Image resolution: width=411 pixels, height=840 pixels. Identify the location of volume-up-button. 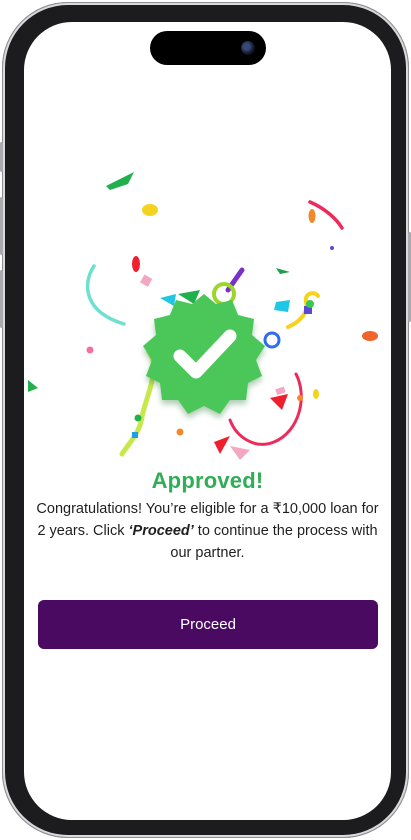
(1, 226).